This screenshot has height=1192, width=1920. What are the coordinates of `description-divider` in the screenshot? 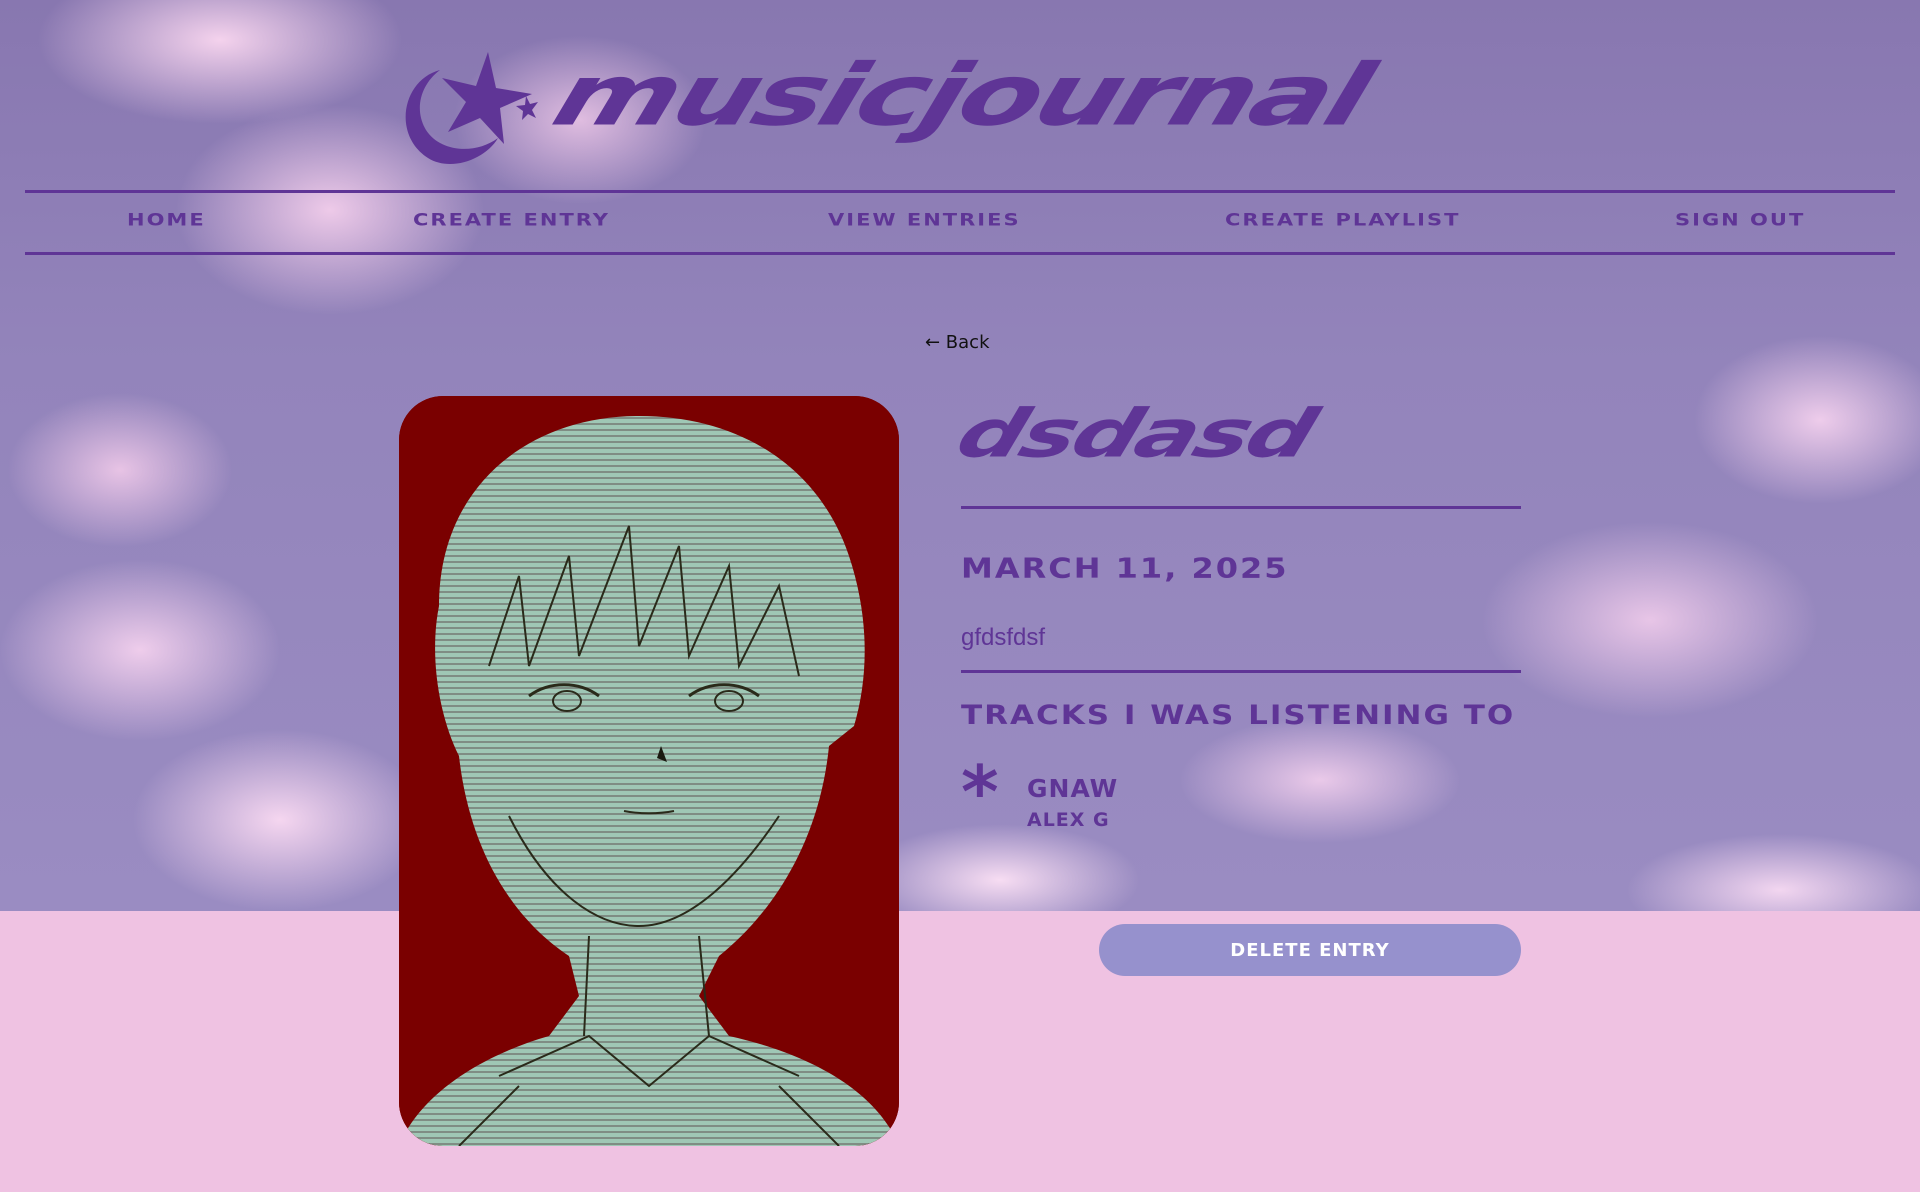 It's located at (1241, 671).